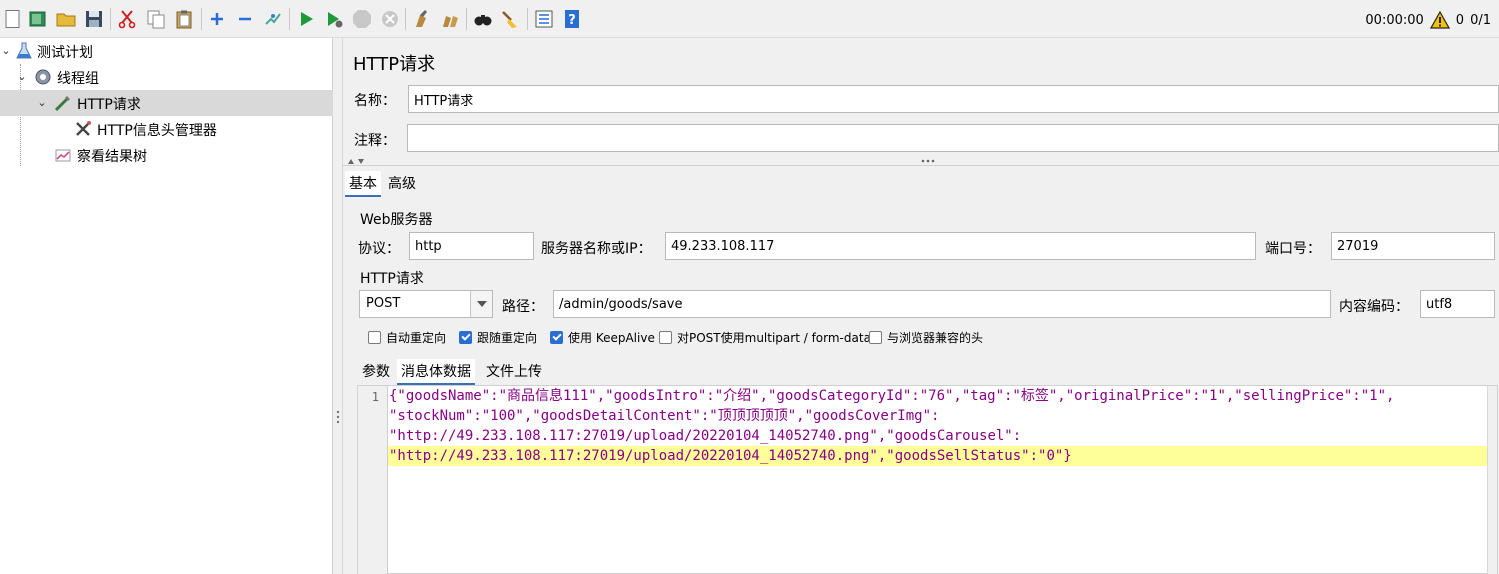 The height and width of the screenshot is (574, 1499). Describe the element at coordinates (450, 19) in the screenshot. I see `clear-all-icon` at that location.